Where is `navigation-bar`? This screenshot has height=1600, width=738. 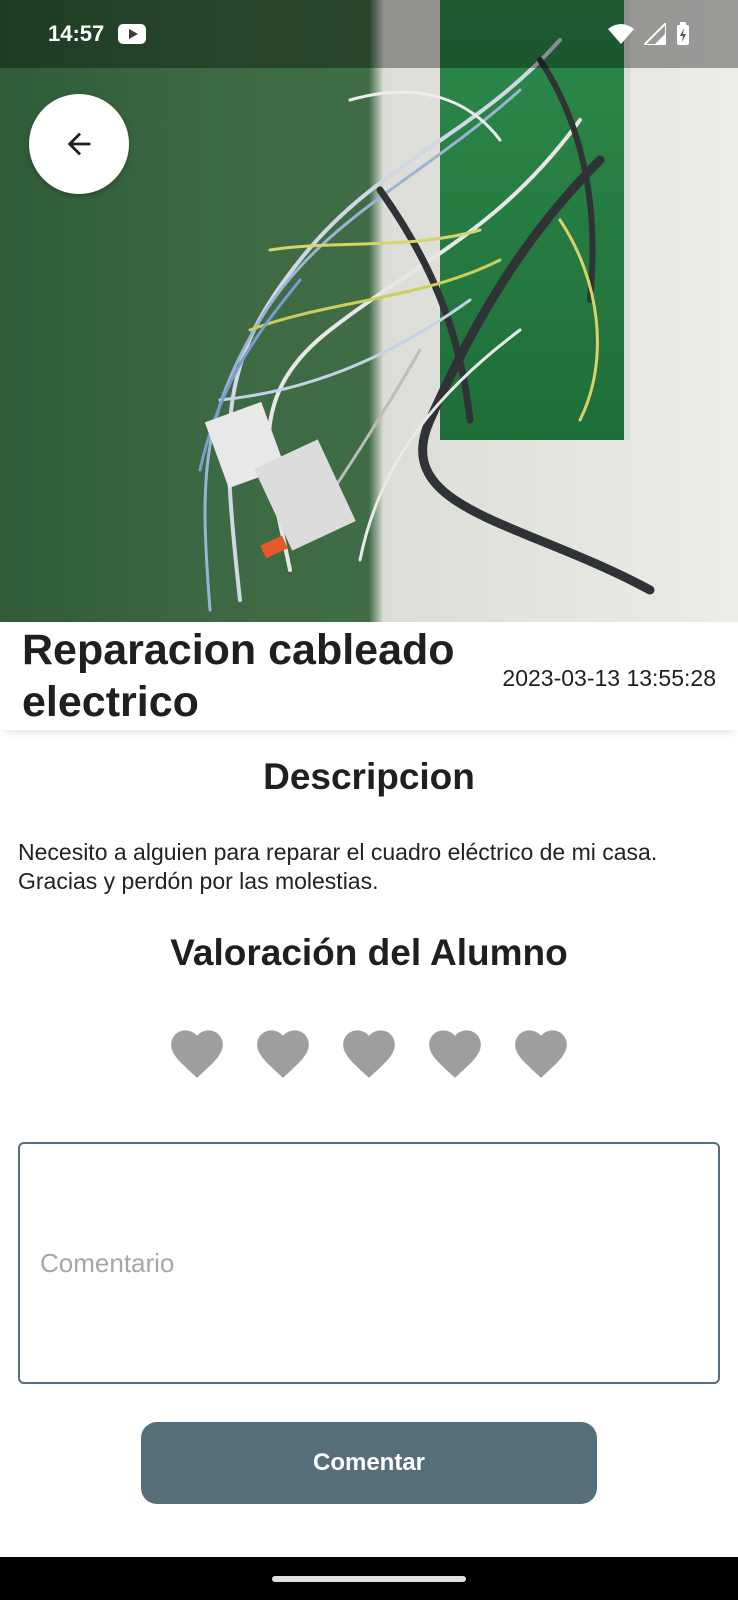 navigation-bar is located at coordinates (369, 1578).